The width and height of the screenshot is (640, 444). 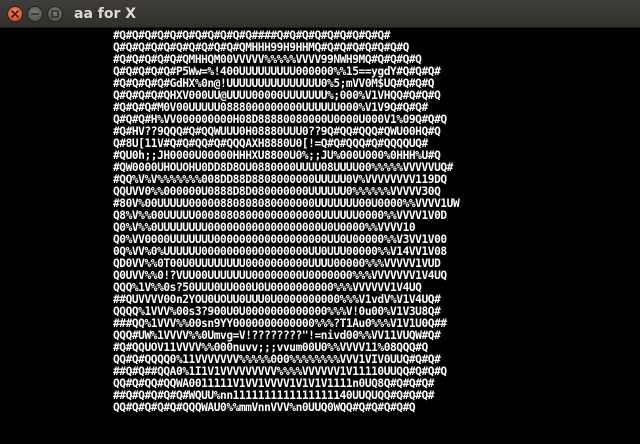 I want to click on close-icon, so click(x=15, y=14).